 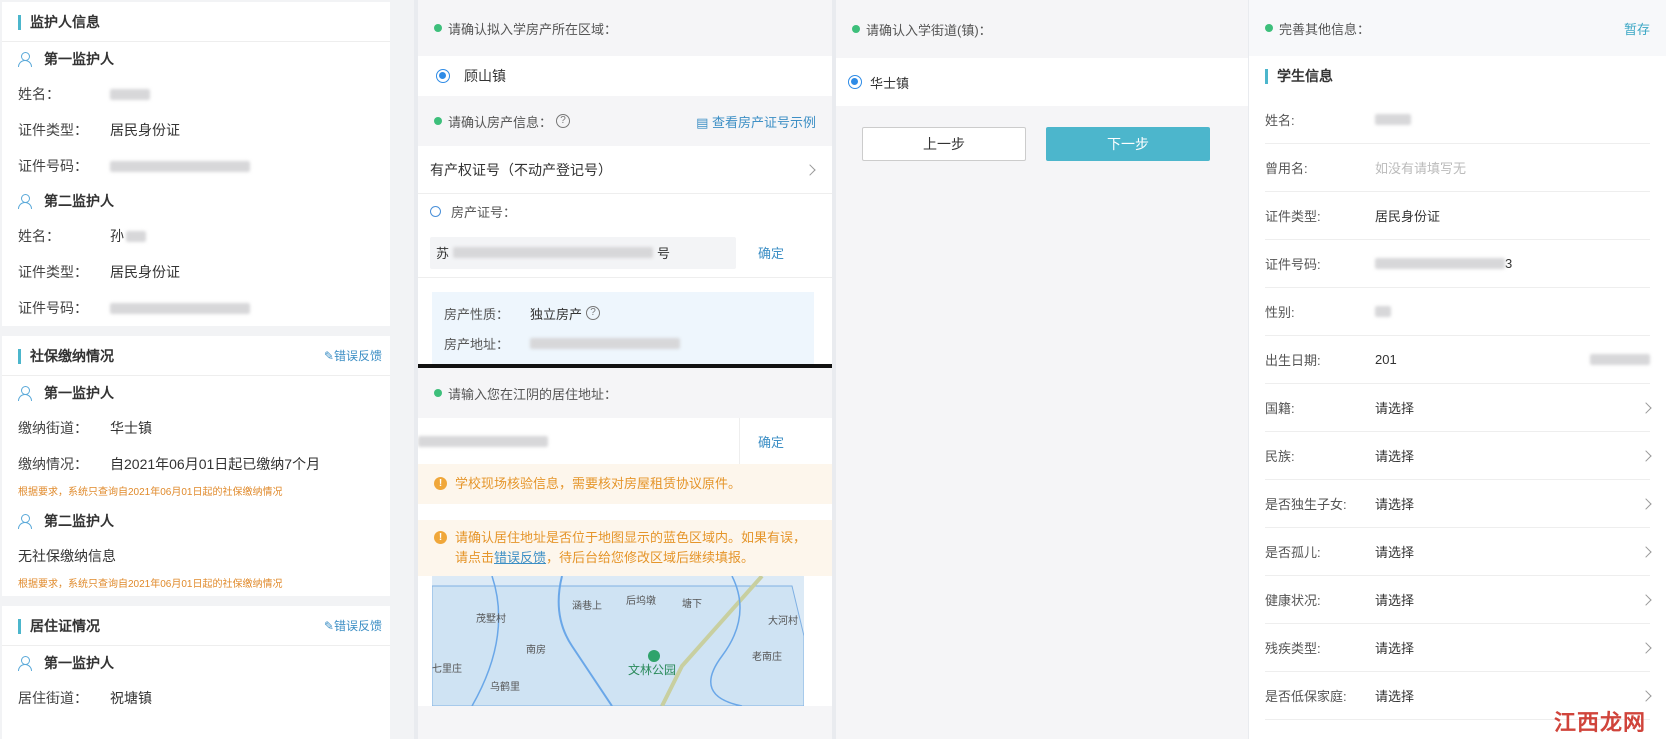 I want to click on second-guardian-header: 第二监护人, so click(x=196, y=201).